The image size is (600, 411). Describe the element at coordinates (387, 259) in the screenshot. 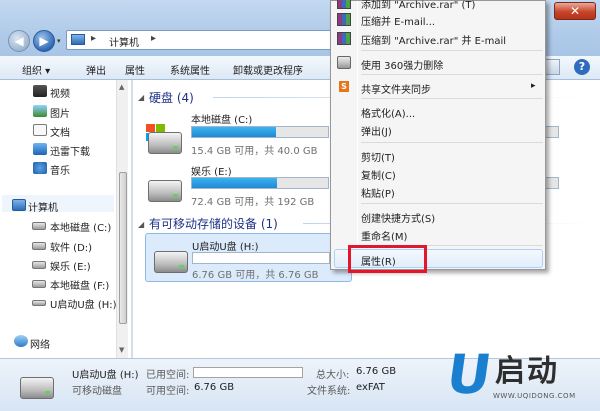

I see `annotation-highlight-box` at that location.